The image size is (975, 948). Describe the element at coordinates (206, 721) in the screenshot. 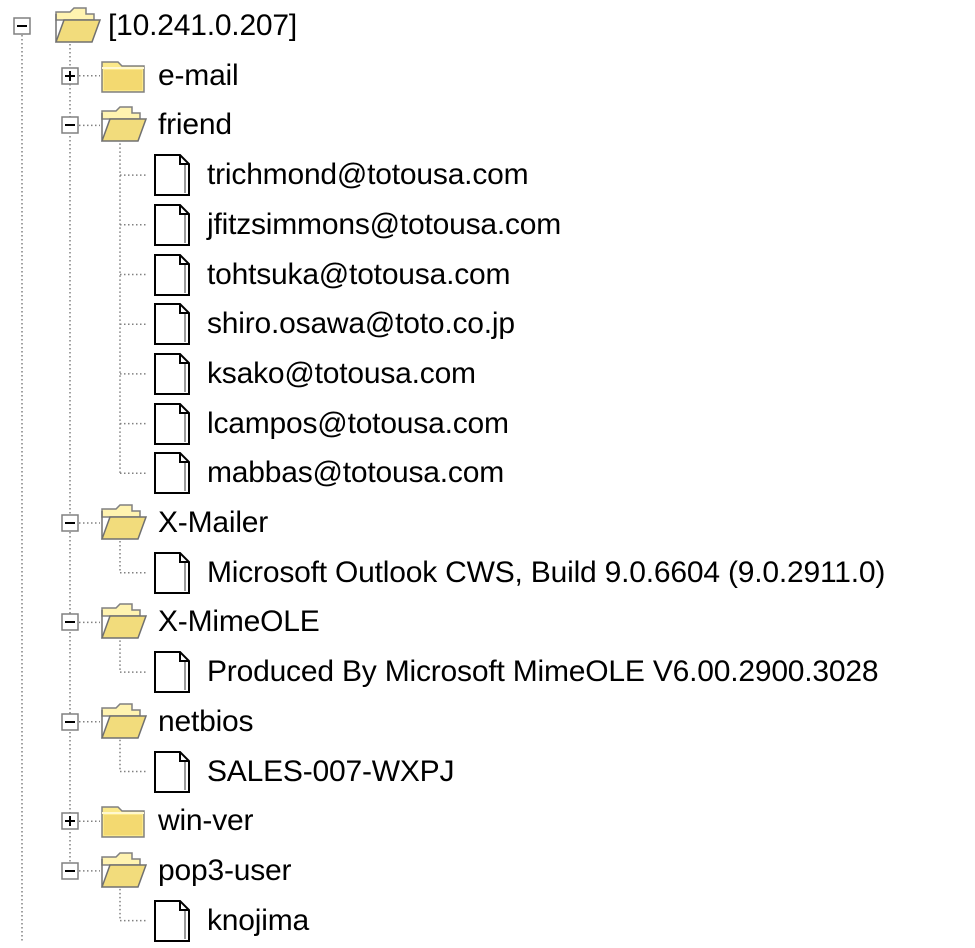

I see `tree-node-label: netbios` at that location.